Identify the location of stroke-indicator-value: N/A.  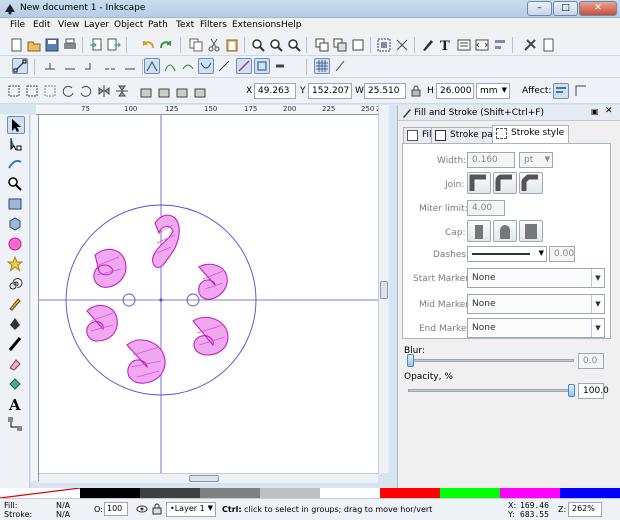
(63, 514).